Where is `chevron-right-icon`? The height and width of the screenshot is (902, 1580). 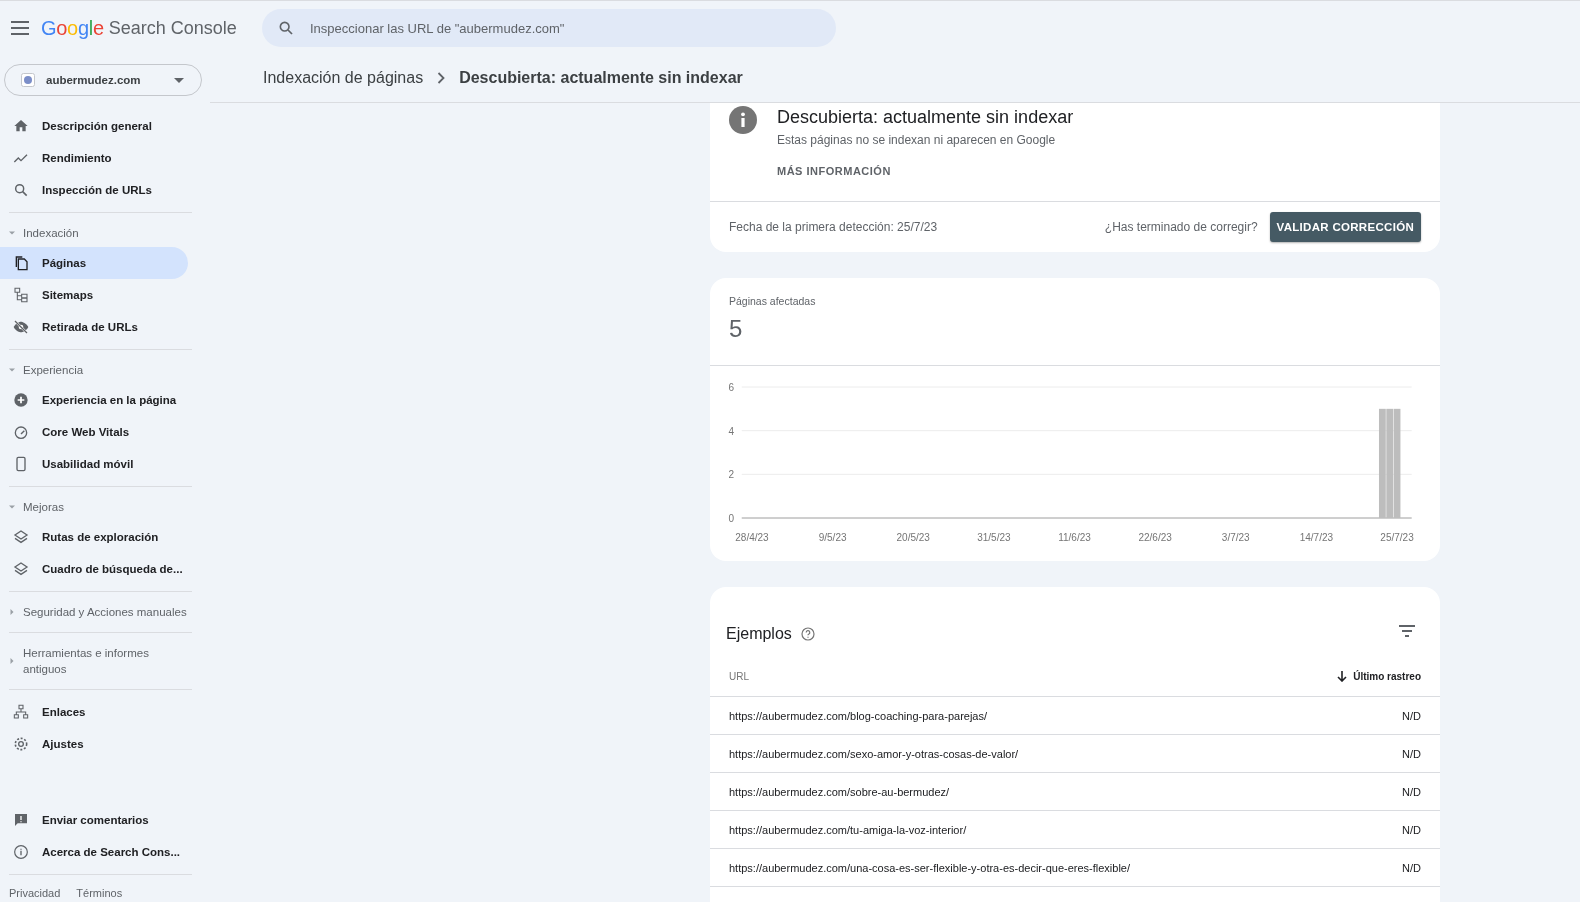 chevron-right-icon is located at coordinates (441, 78).